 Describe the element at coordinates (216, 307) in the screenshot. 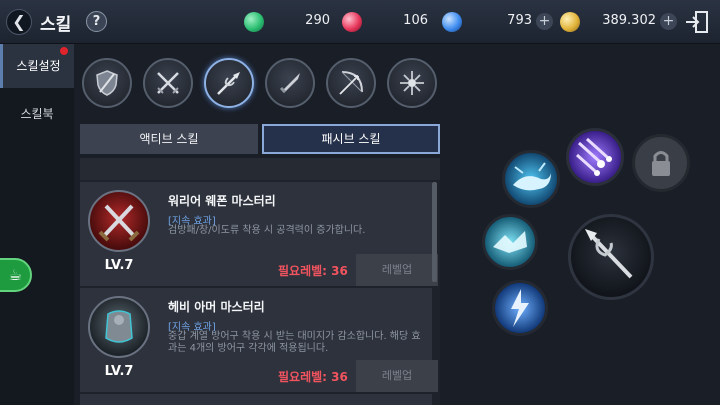

I see `skill-name: 헤비 아머 마스터리` at that location.